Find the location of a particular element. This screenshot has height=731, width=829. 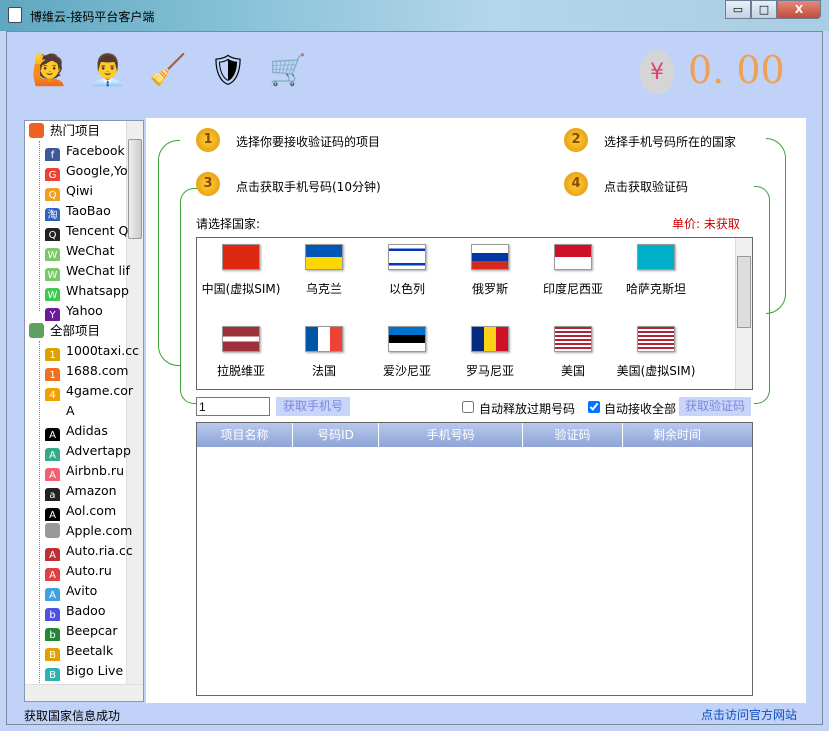

col-remaining-time: 剩余时间 is located at coordinates (677, 435).